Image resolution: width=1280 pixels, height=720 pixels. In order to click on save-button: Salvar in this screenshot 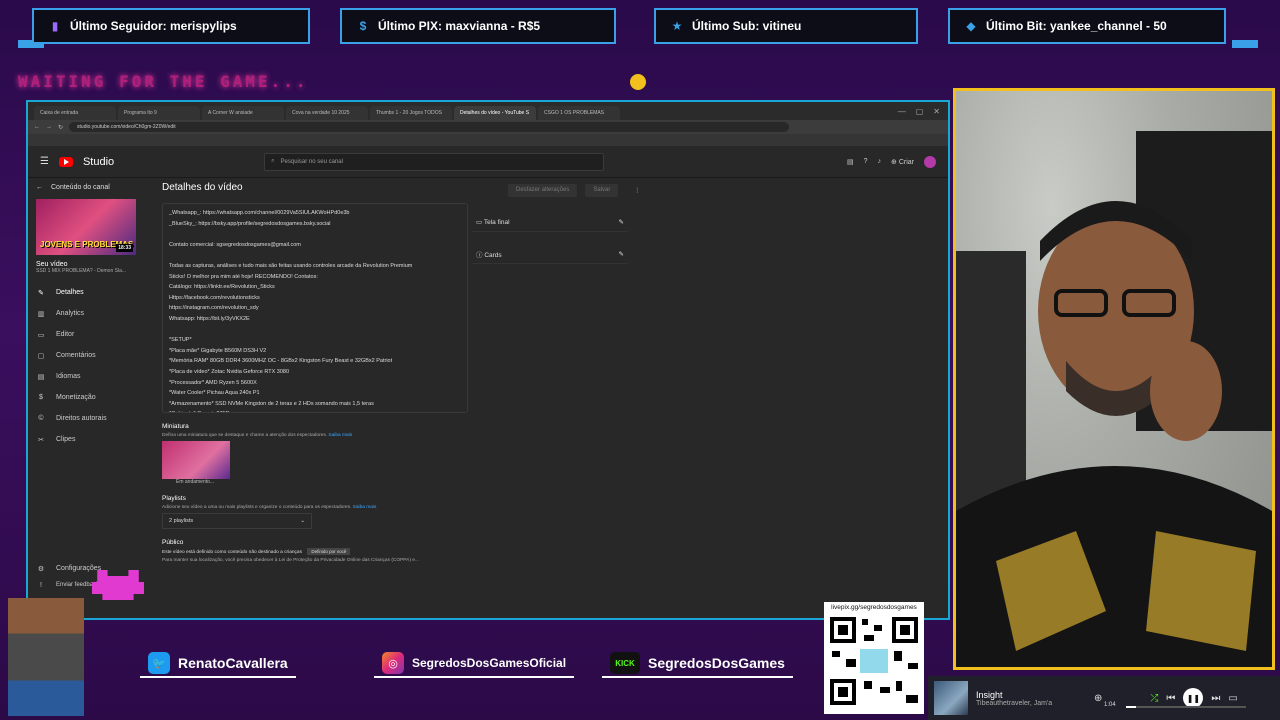, I will do `click(602, 190)`.